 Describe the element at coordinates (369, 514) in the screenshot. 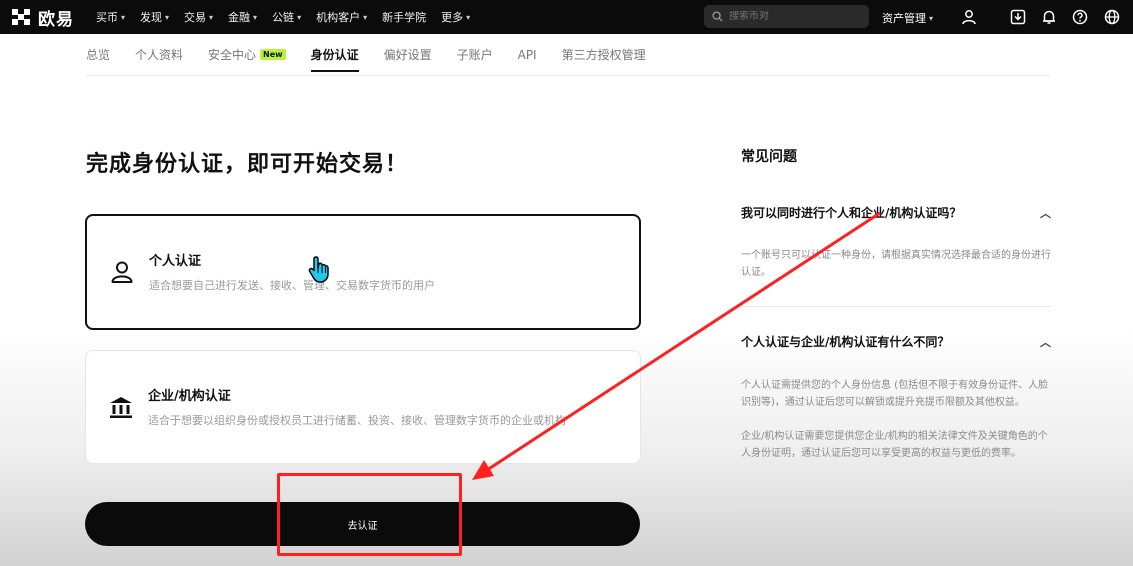

I see `annotation-highlight-box` at that location.